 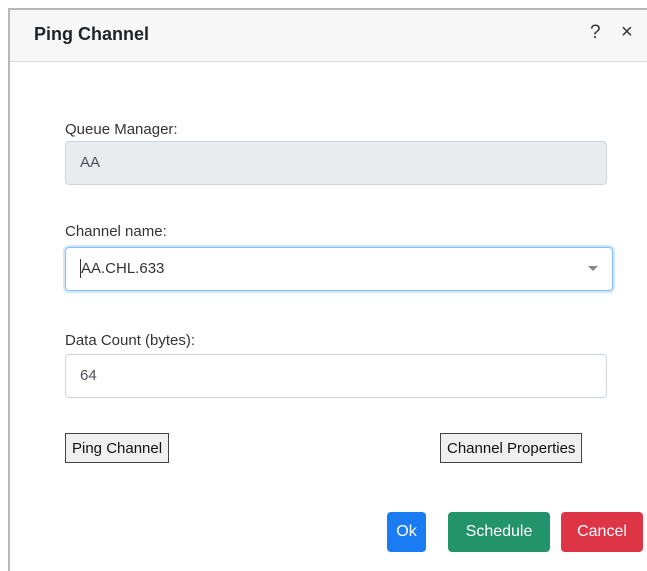 What do you see at coordinates (593, 268) in the screenshot?
I see `chevron-down-icon` at bounding box center [593, 268].